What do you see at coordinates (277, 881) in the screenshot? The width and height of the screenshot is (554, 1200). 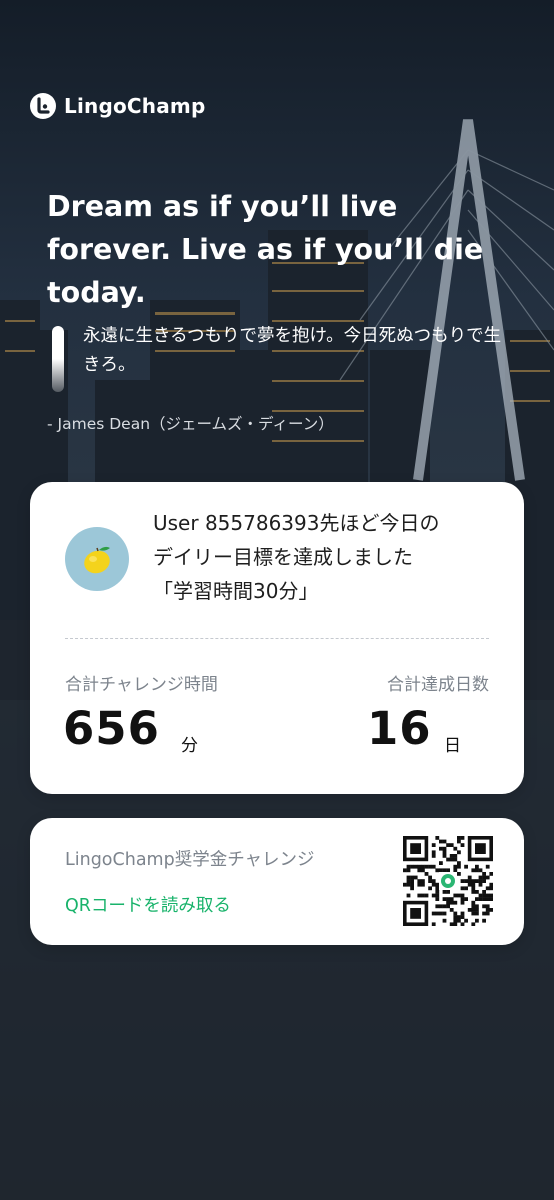 I see `scholarship-qr-card: LingoChamp奨学金チャレンジ QRコードを読み取る` at bounding box center [277, 881].